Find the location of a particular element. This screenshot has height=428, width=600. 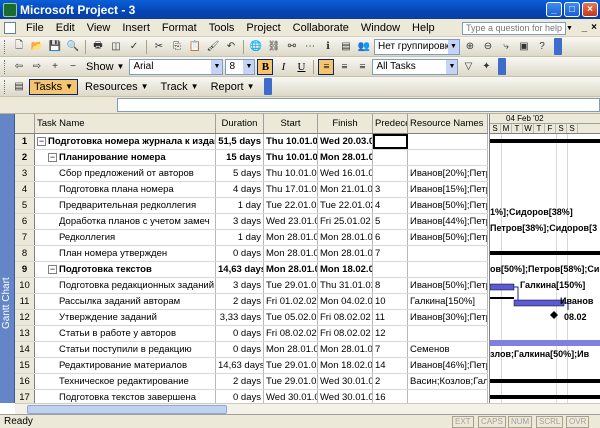

column-header-predecessors: Predece is located at coordinates (390, 123).